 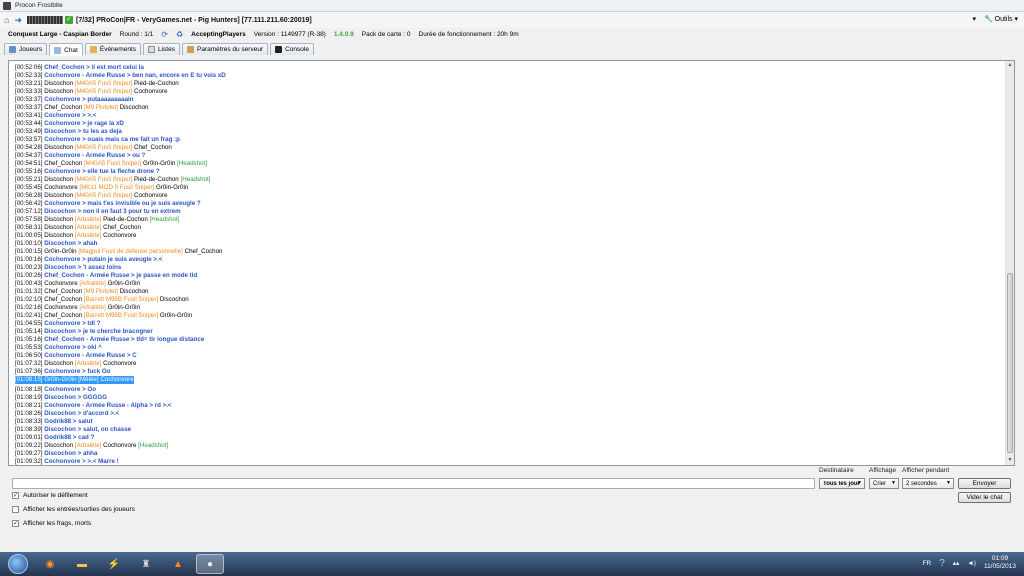 I want to click on winamp-icon: ⚡, so click(x=114, y=564).